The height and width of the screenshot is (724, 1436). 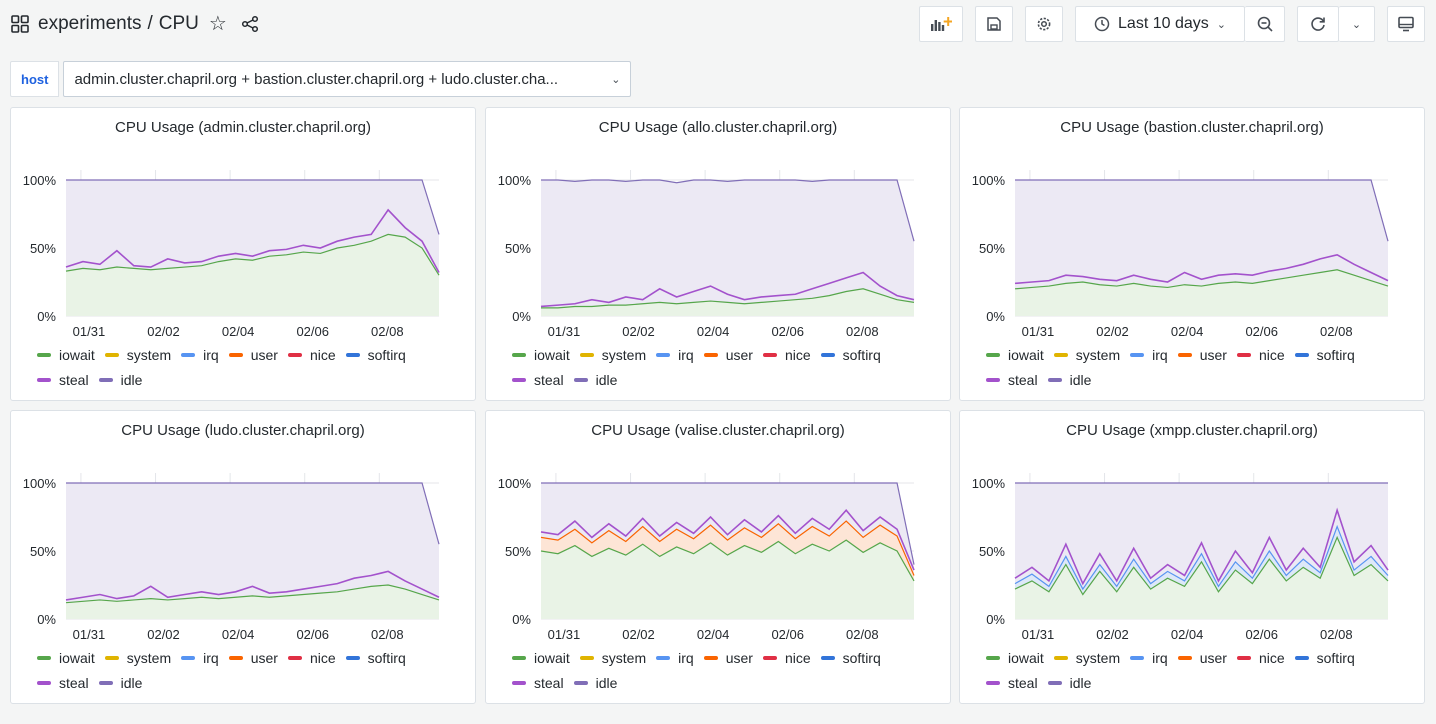 I want to click on page-title: CPU, so click(x=179, y=24).